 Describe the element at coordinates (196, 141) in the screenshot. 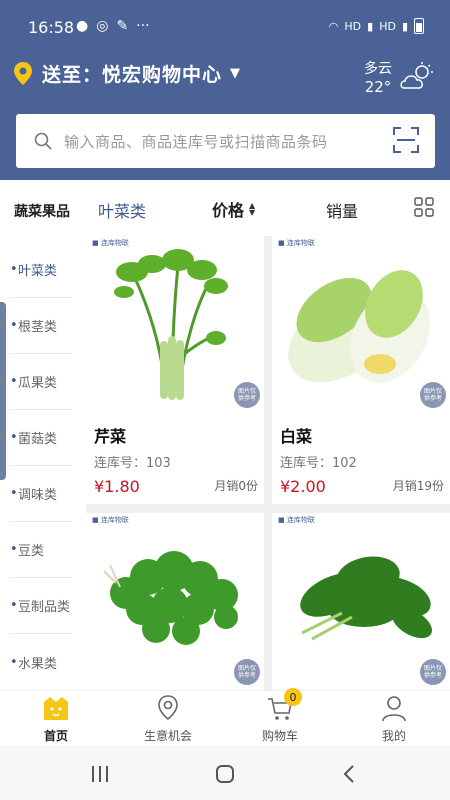

I see `search-input: 输入商品、商品连库号或扫描商品条码` at that location.